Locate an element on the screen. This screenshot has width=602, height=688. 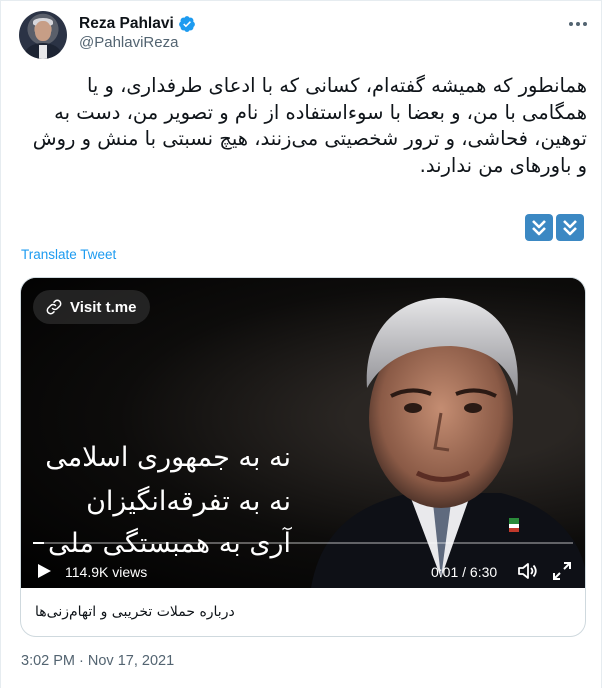
more-options-icon is located at coordinates (578, 24).